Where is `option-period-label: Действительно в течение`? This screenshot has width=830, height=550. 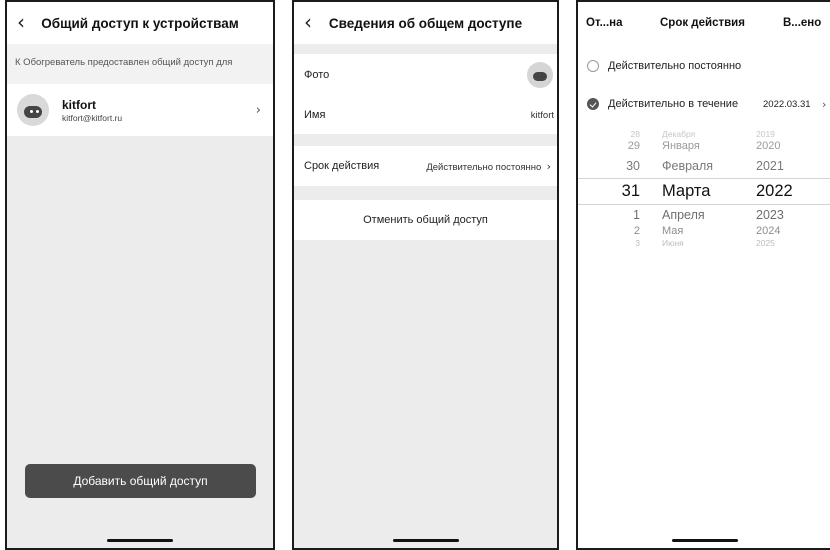 option-period-label: Действительно в течение is located at coordinates (673, 104).